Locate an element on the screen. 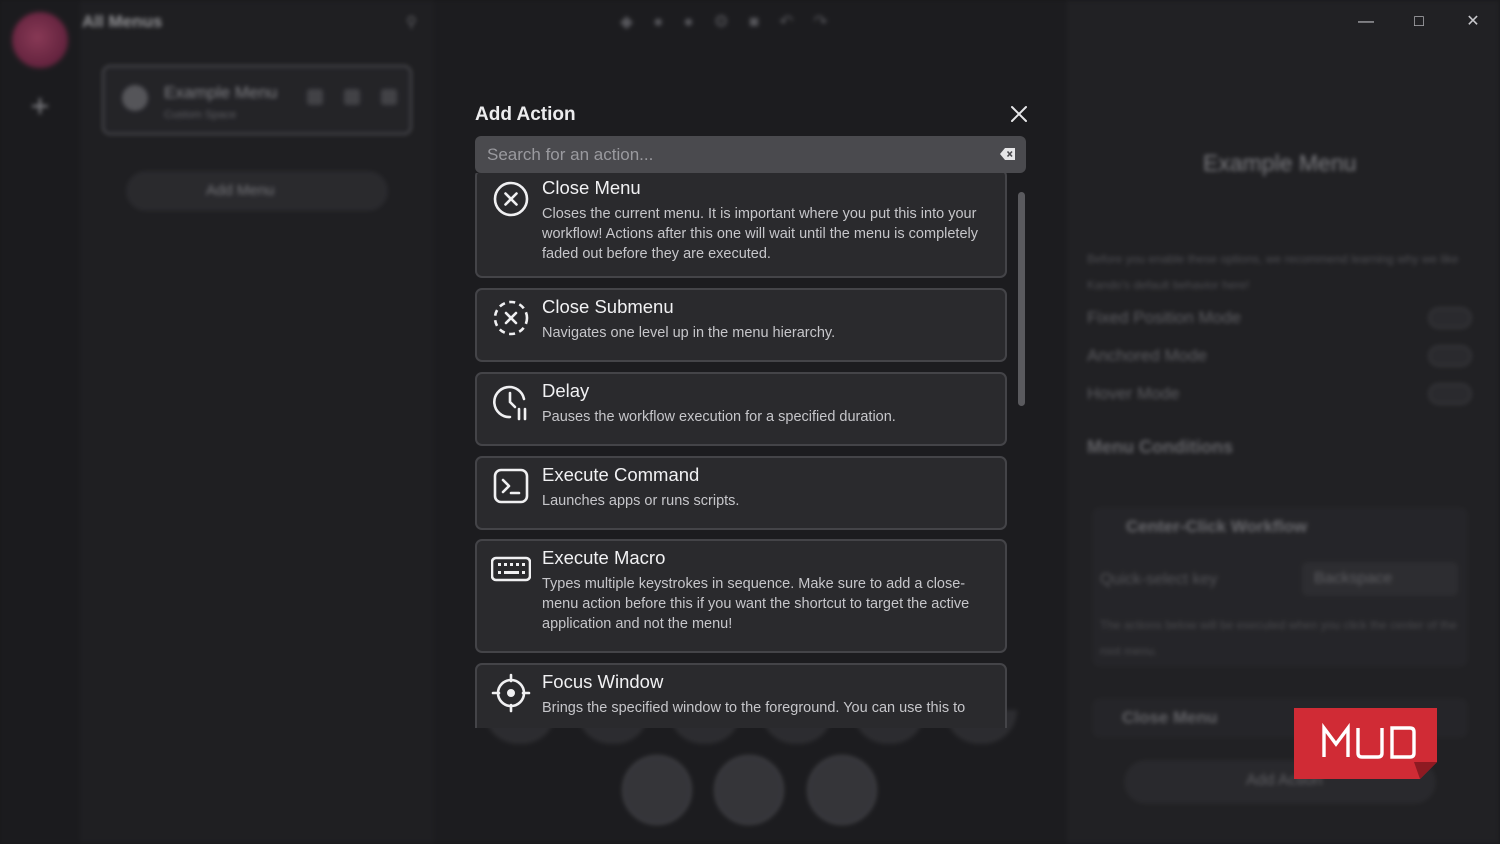 The width and height of the screenshot is (1500, 844). modal-close-icon is located at coordinates (1019, 114).